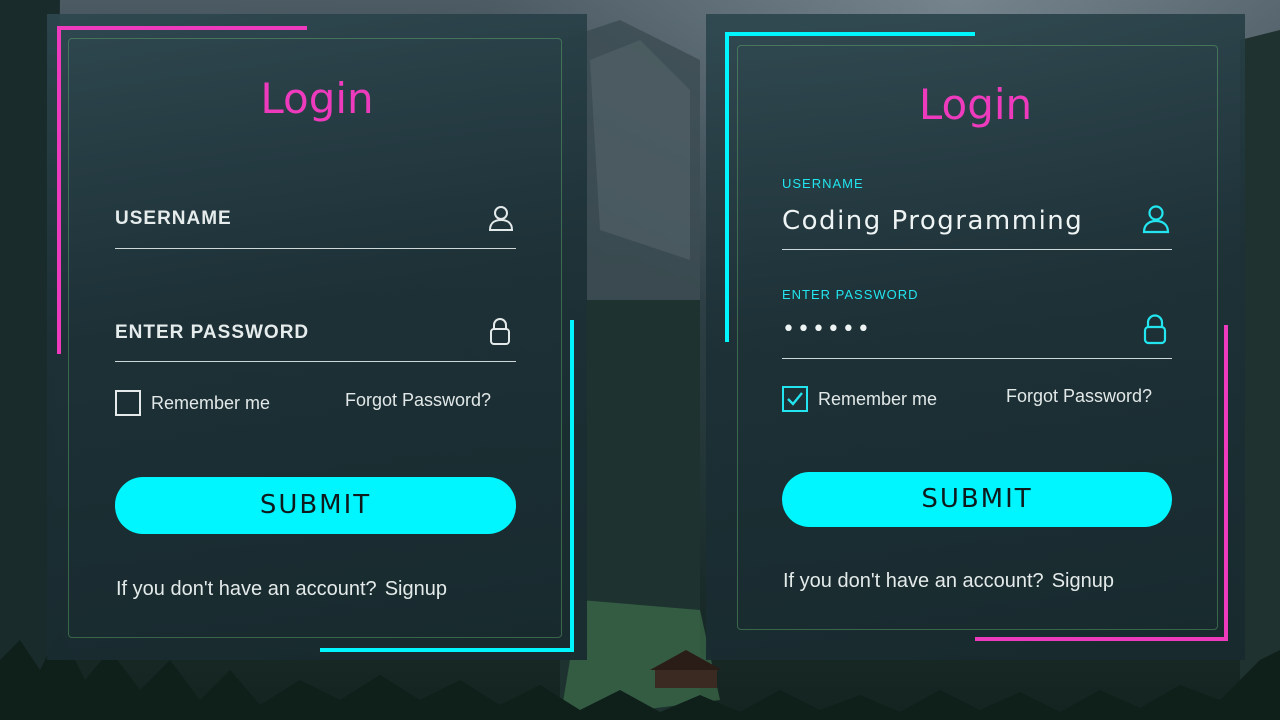 The width and height of the screenshot is (1280, 720). What do you see at coordinates (933, 221) in the screenshot?
I see `username-value: Coding Programming` at bounding box center [933, 221].